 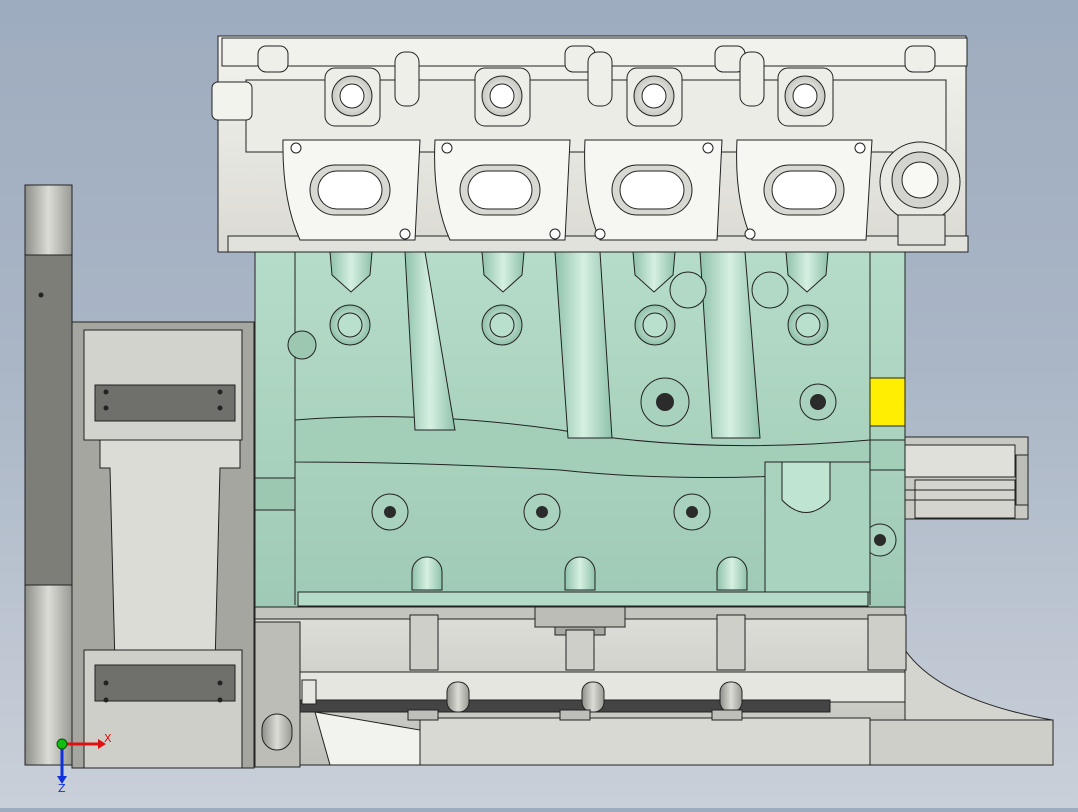 I want to click on z-axis-label: Z, so click(x=62, y=788).